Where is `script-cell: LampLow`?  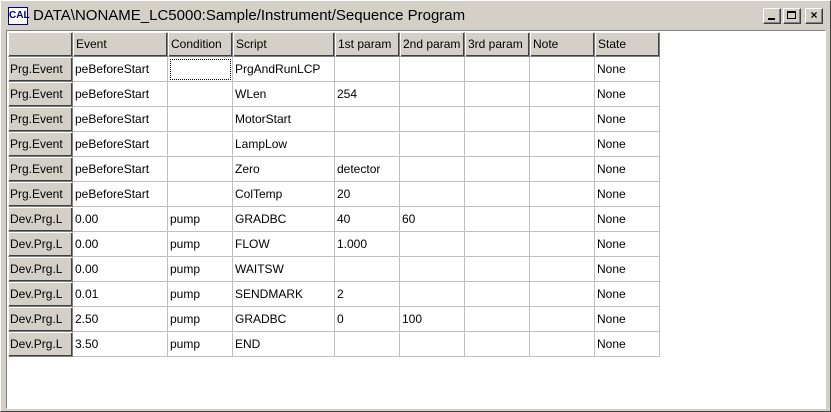
script-cell: LampLow is located at coordinates (284, 144).